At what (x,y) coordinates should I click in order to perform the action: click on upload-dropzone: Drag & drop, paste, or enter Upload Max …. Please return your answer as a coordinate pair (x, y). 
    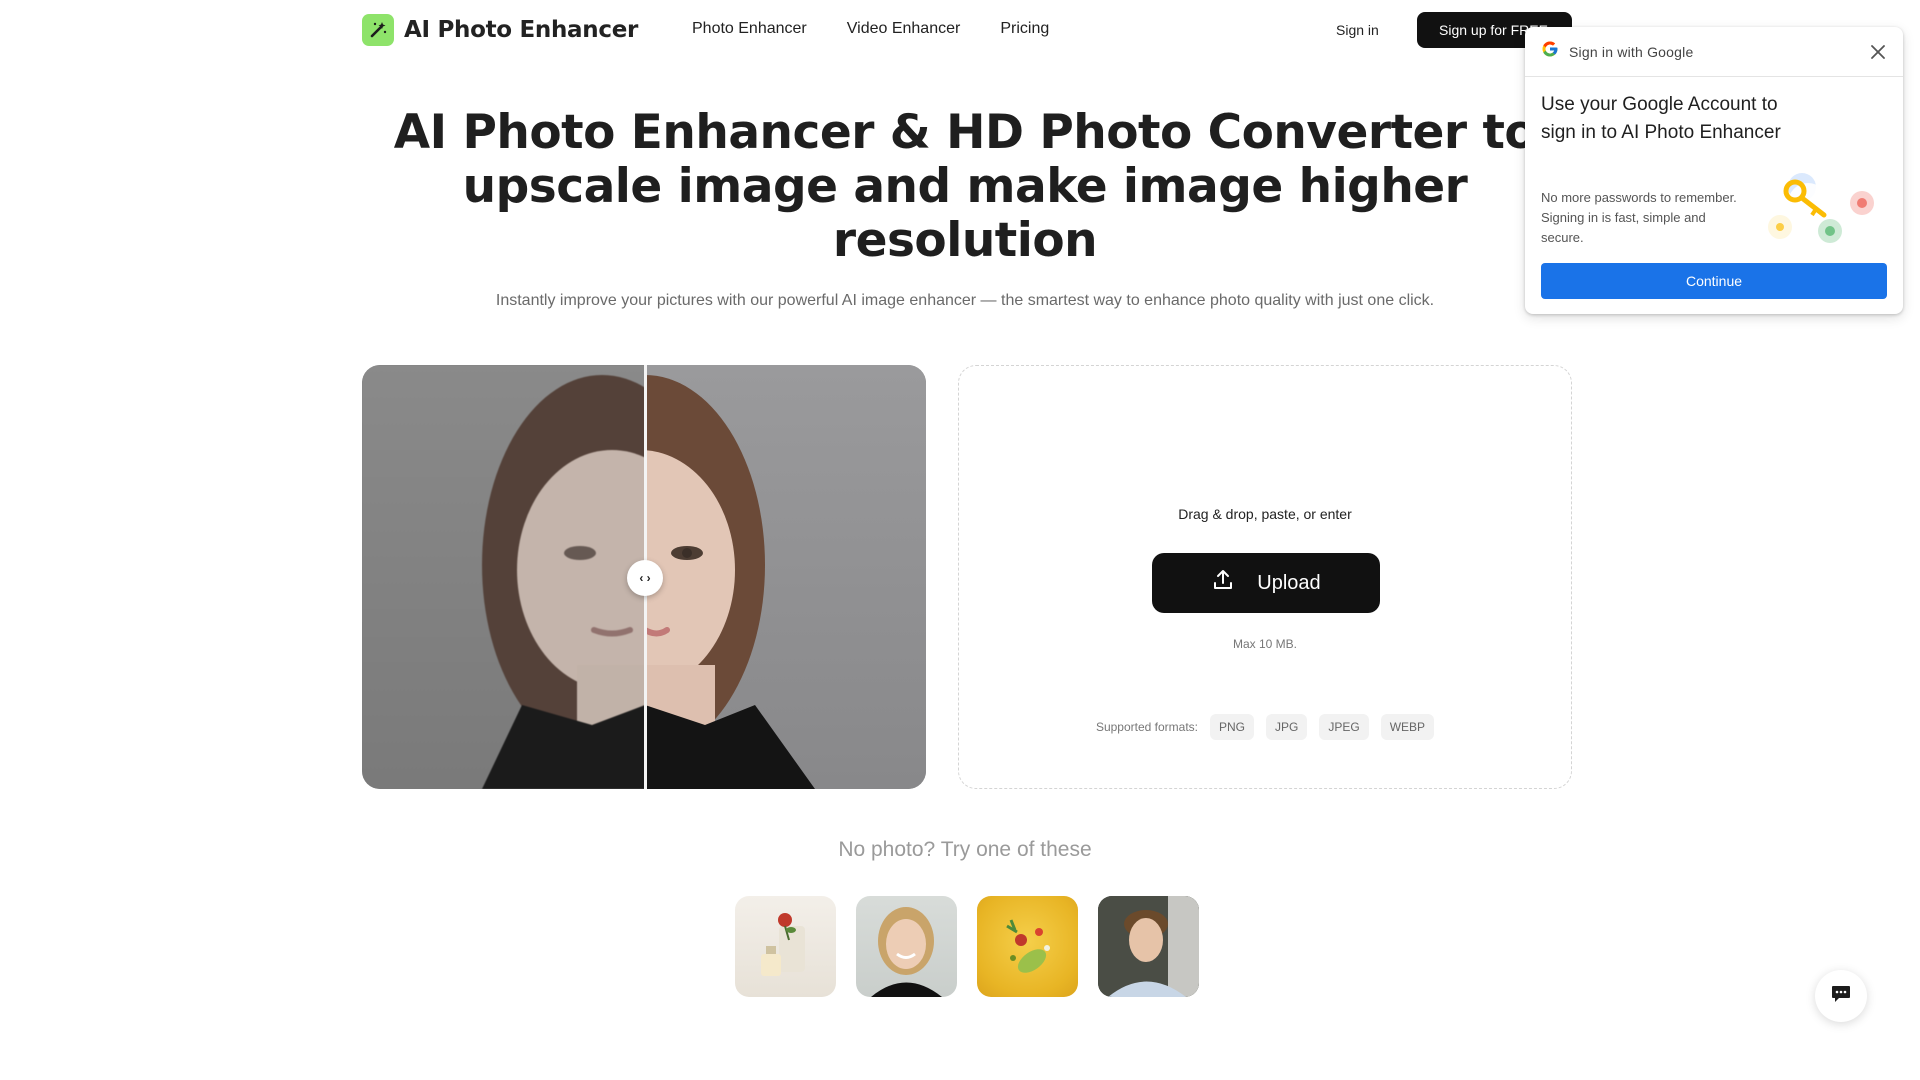
    Looking at the image, I should click on (1265, 577).